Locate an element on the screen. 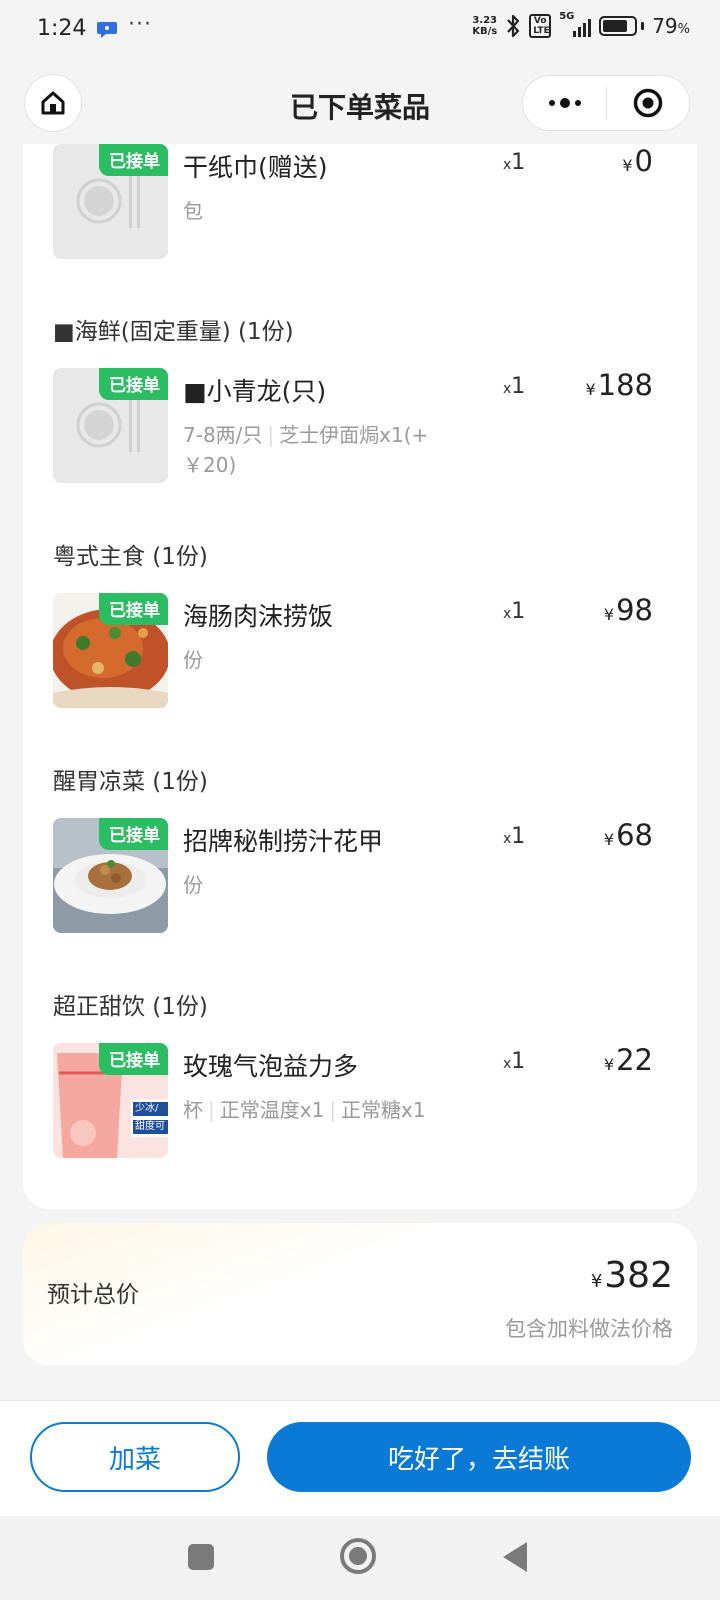 This screenshot has width=720, height=1600. recent-apps-icon is located at coordinates (201, 1557).